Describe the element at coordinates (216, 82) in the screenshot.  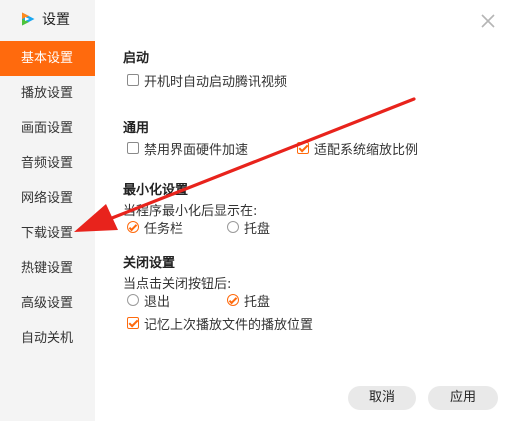
I see `auto-start-label: 开机时自动启动腾讯视频` at that location.